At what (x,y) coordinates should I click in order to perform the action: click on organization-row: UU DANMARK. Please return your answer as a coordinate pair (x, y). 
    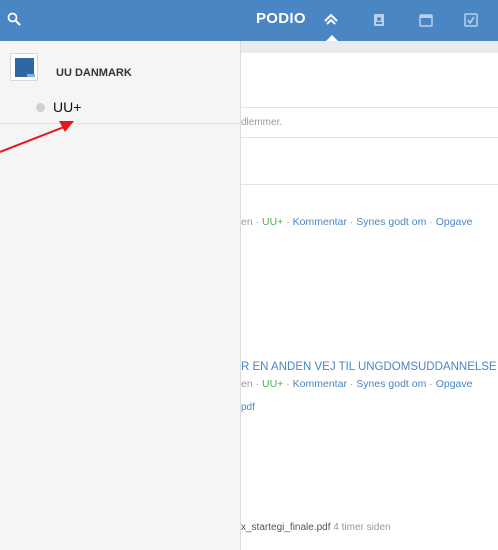
    Looking at the image, I should click on (120, 63).